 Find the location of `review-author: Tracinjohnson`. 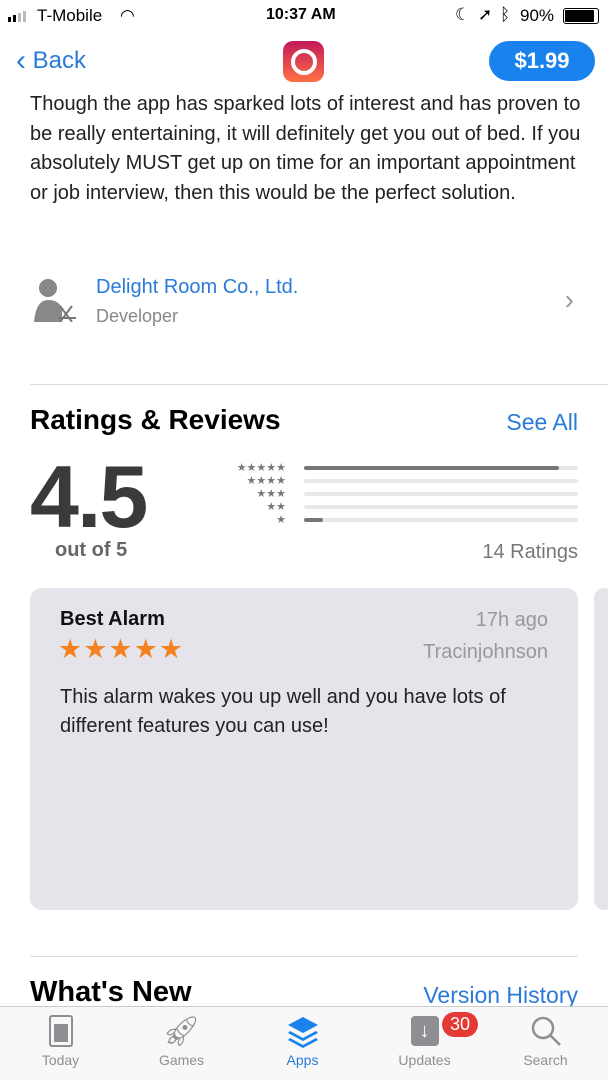

review-author: Tracinjohnson is located at coordinates (485, 652).